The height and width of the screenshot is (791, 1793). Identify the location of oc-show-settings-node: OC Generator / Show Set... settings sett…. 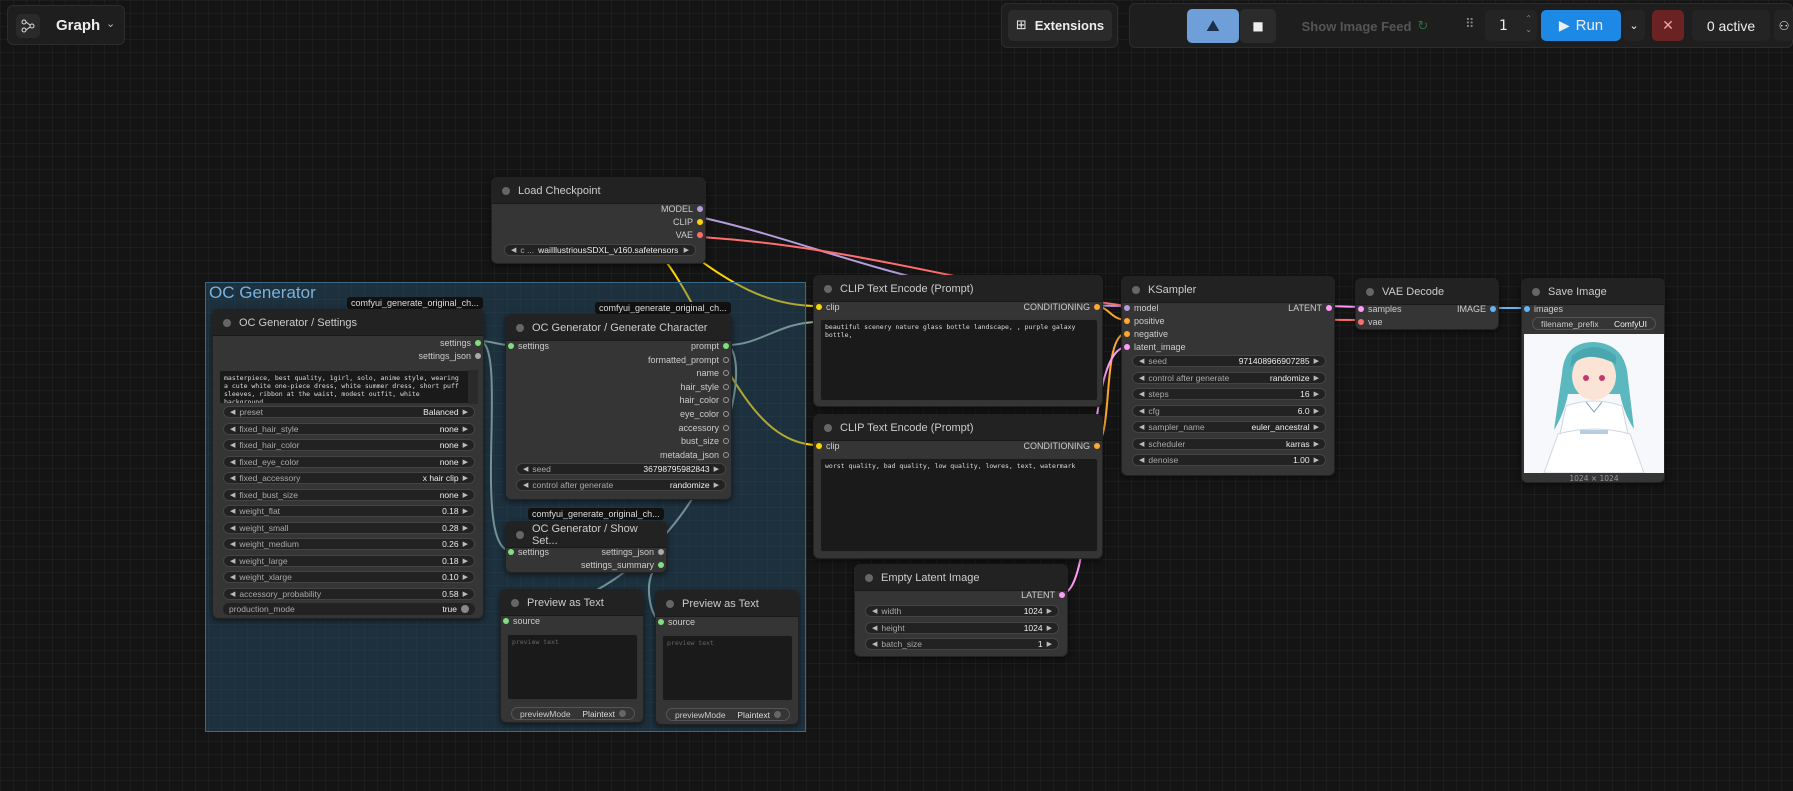
(586, 547).